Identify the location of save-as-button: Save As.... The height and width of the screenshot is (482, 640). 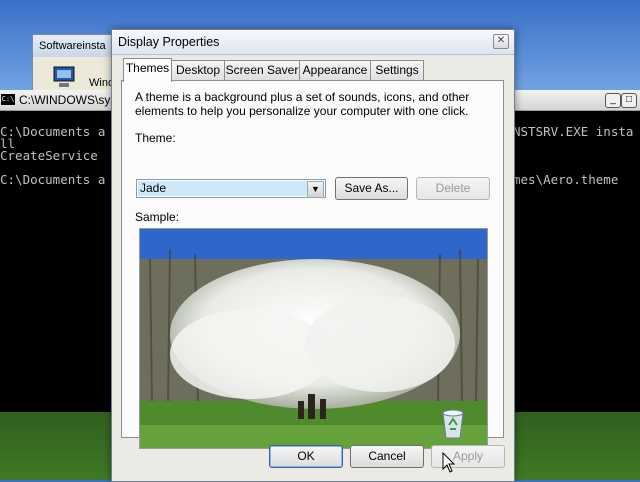
(371, 188).